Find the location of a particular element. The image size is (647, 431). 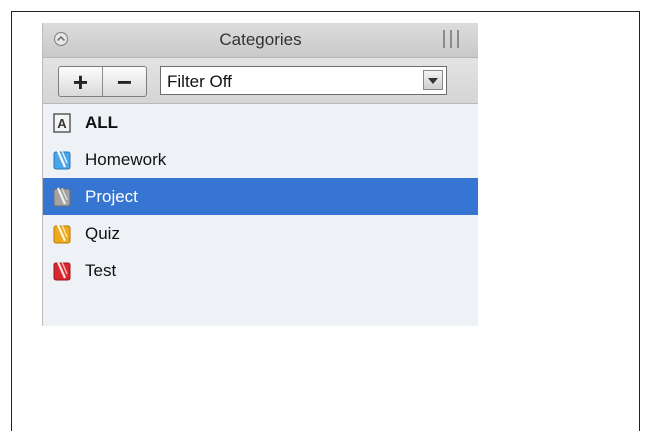

panel-titlebar: Categories is located at coordinates (260, 40).